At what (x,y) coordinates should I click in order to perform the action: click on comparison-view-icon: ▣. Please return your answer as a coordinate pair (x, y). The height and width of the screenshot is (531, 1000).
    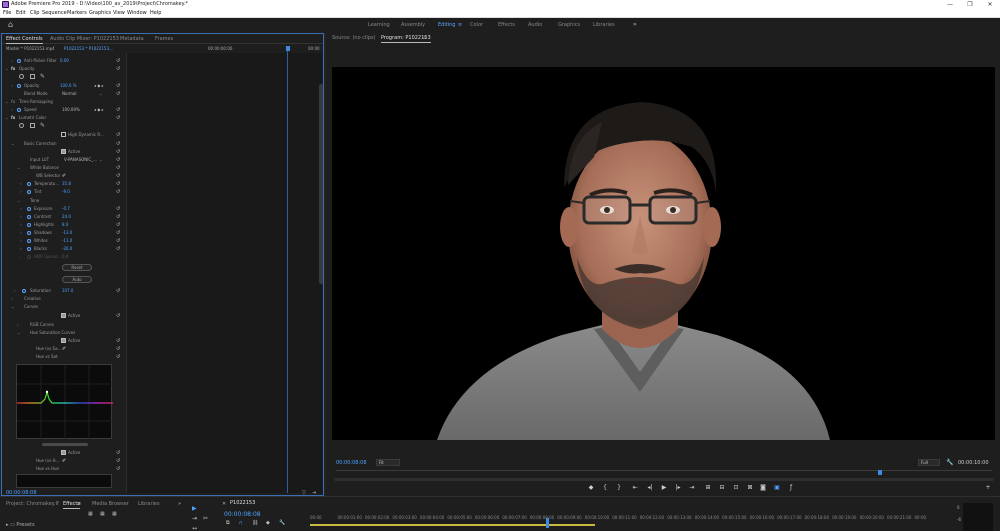
    Looking at the image, I should click on (777, 488).